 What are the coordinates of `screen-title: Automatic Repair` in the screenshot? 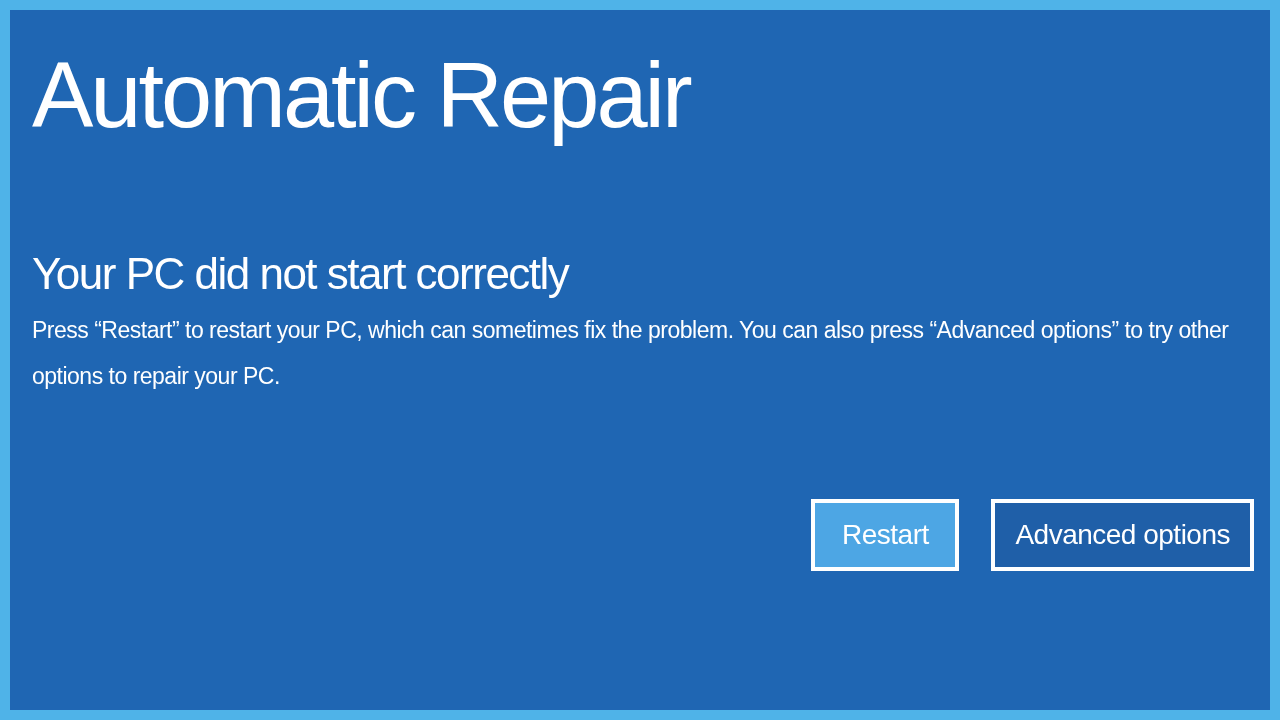 It's located at (361, 95).